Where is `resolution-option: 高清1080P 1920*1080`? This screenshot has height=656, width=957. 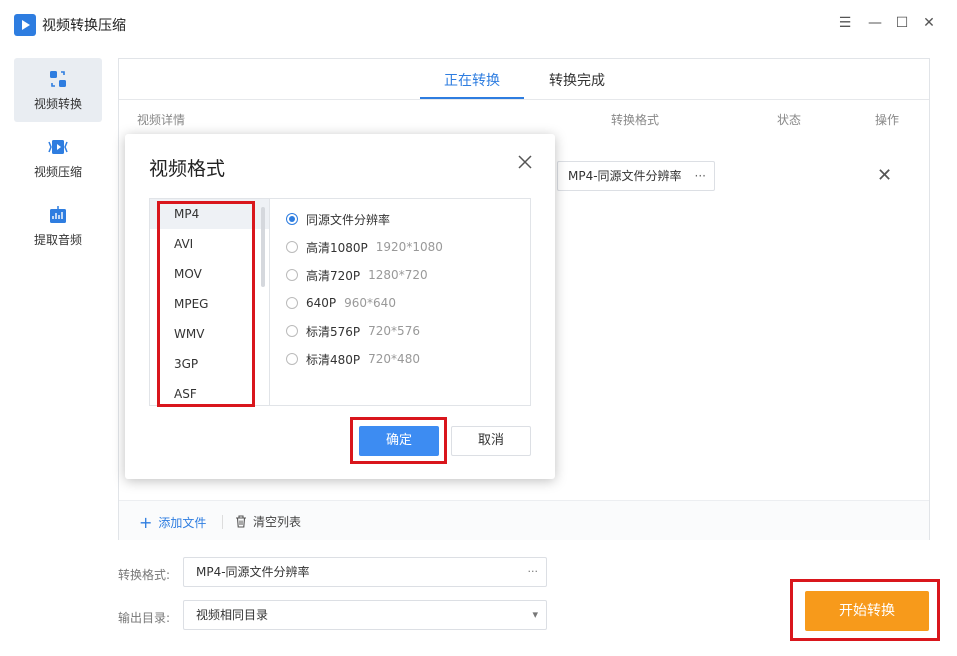
resolution-option: 高清1080P 1920*1080 is located at coordinates (364, 247).